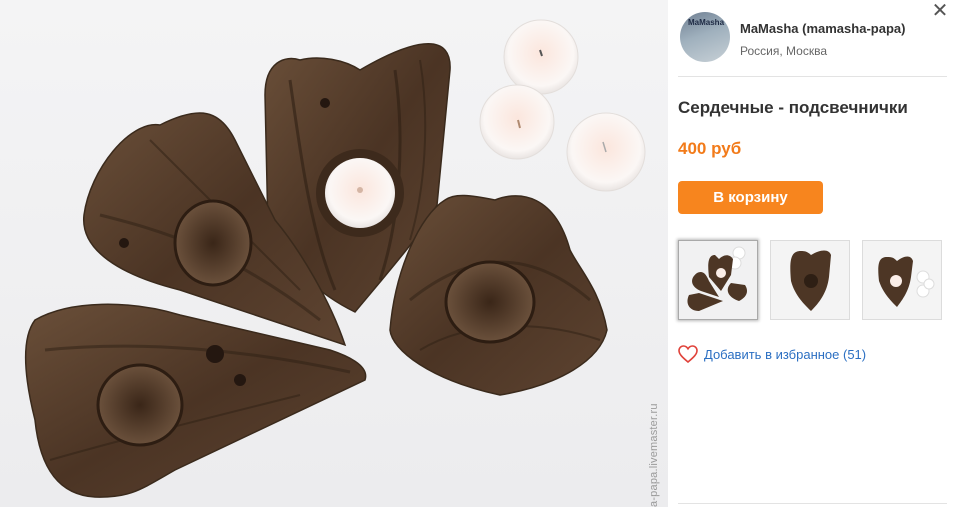  What do you see at coordinates (785, 354) in the screenshot?
I see `favorites-label: Добавить в избранное (51)` at bounding box center [785, 354].